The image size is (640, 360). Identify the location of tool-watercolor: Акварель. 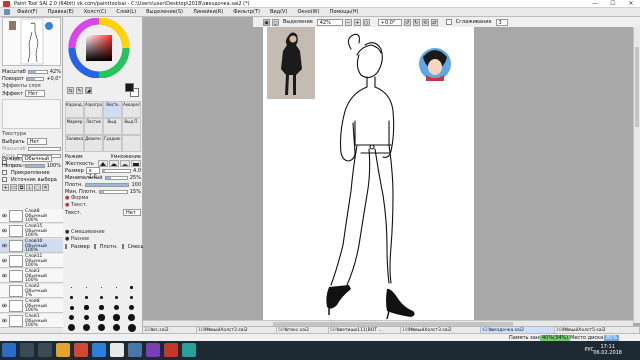
(131, 109).